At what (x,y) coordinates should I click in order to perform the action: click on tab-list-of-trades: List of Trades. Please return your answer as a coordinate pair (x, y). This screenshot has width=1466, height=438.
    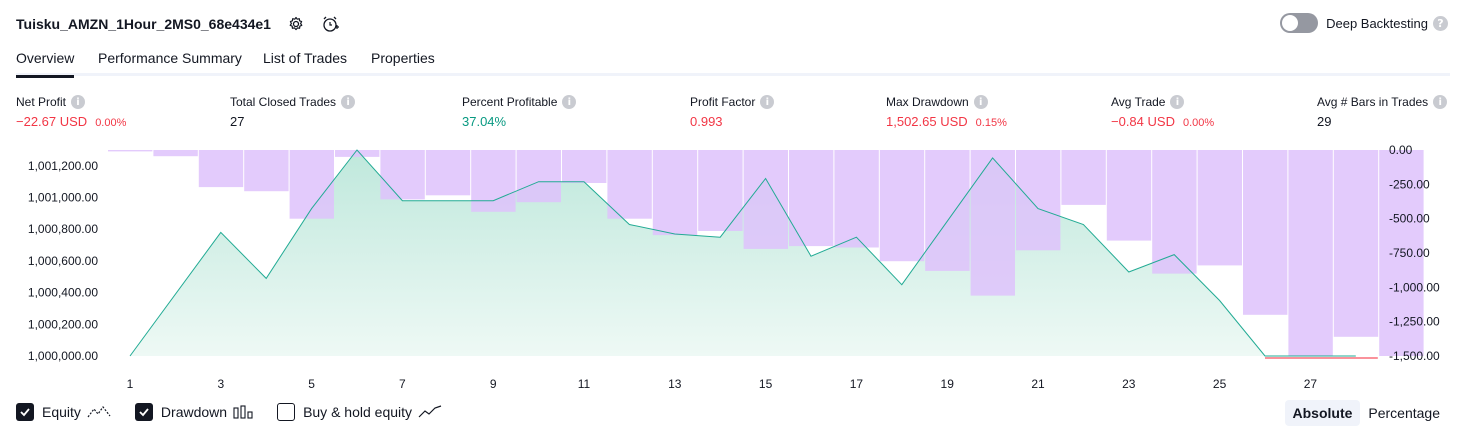
    Looking at the image, I should click on (305, 58).